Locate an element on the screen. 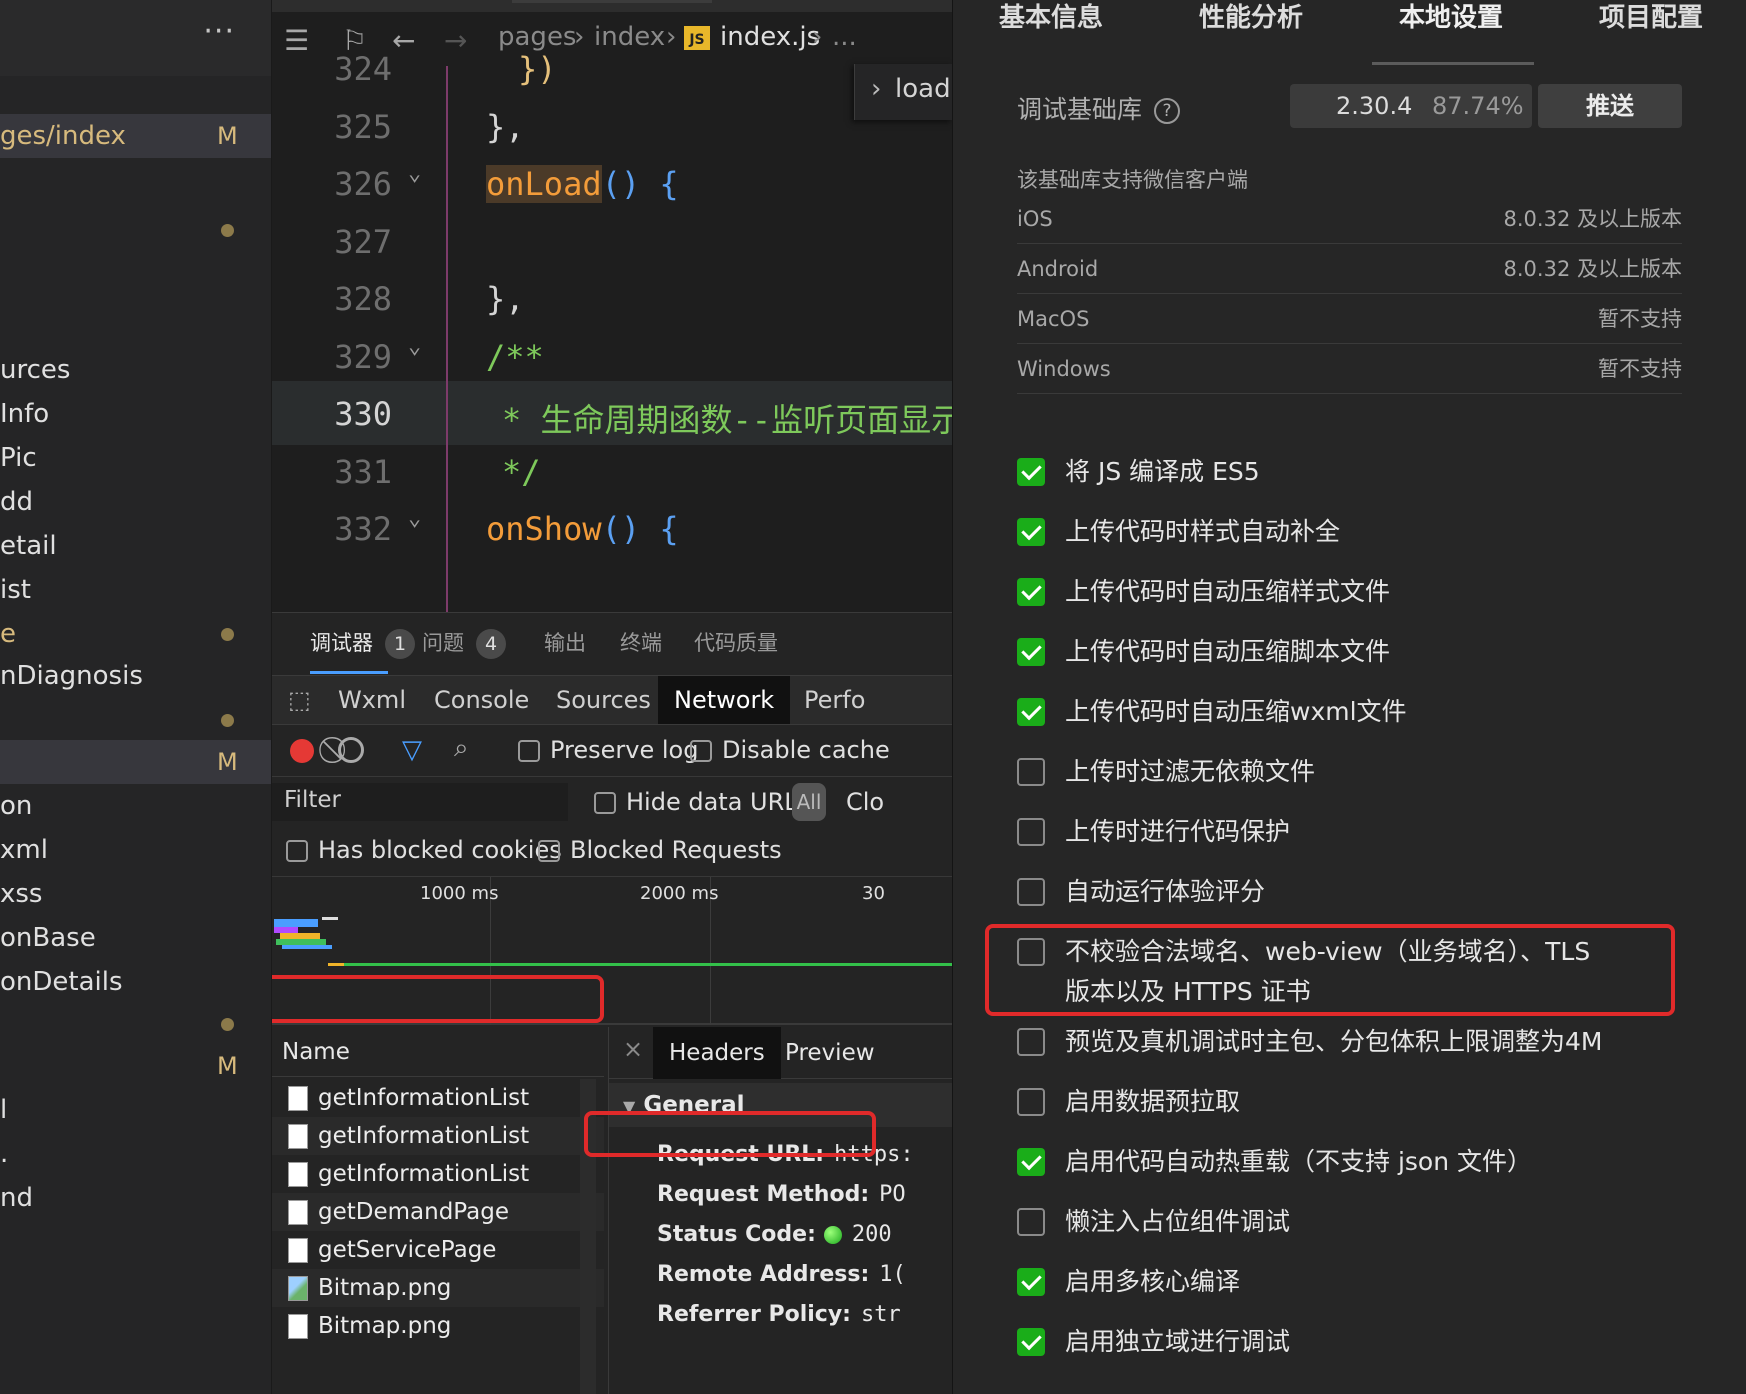 This screenshot has height=1394, width=1746. explorer-item: Pic is located at coordinates (135, 458).